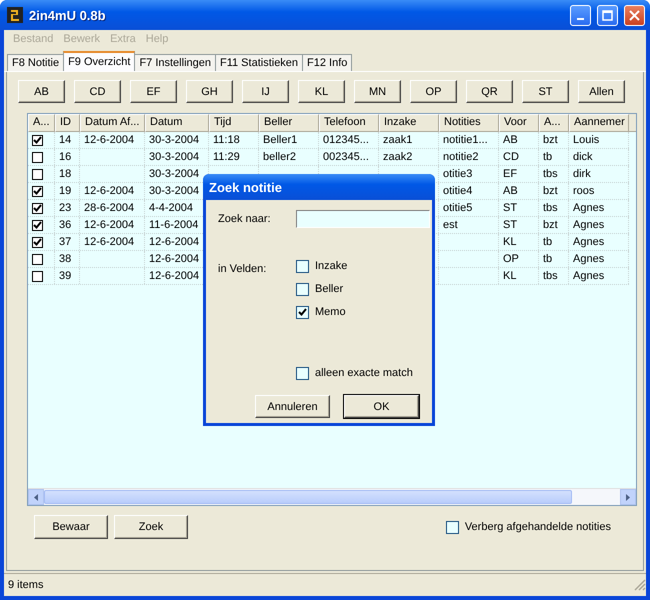 The width and height of the screenshot is (650, 600). I want to click on footer-button: Bewaar, so click(71, 527).